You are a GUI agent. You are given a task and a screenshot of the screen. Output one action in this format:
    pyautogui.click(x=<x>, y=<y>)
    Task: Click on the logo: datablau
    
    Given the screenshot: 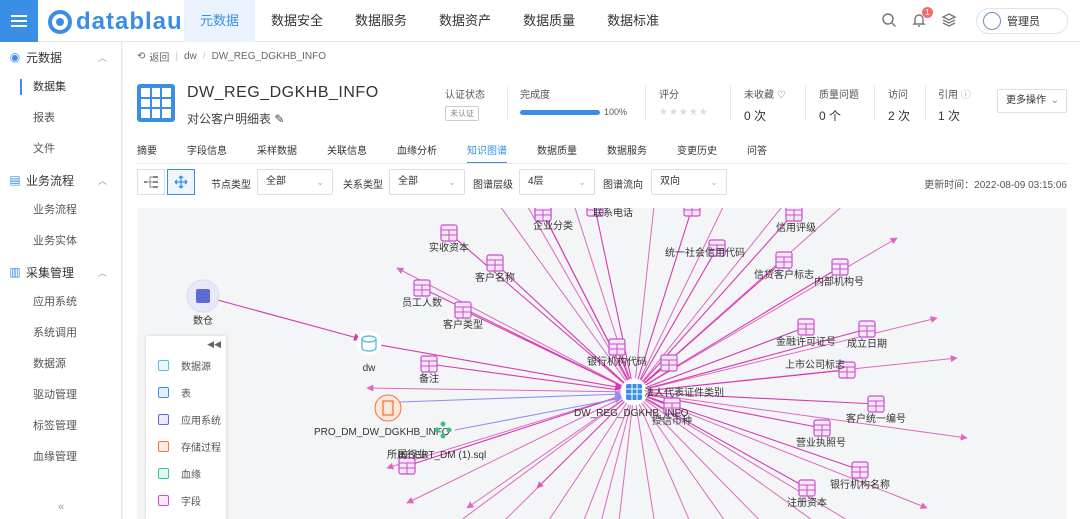 What is the action you would take?
    pyautogui.click(x=115, y=22)
    